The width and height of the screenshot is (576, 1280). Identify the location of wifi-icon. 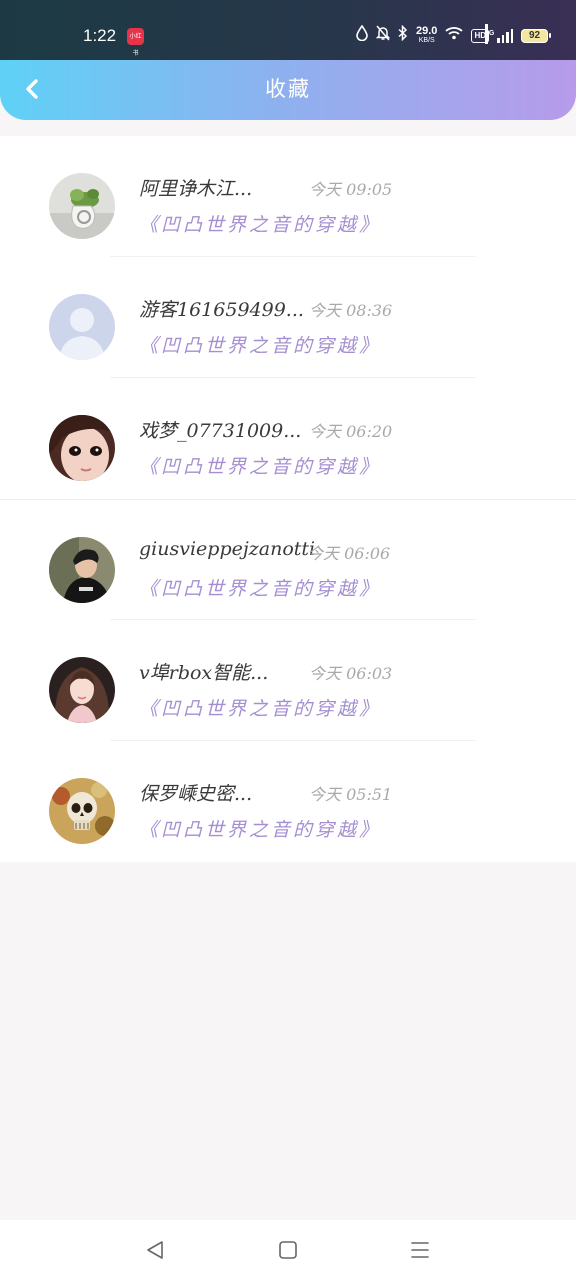
(454, 36).